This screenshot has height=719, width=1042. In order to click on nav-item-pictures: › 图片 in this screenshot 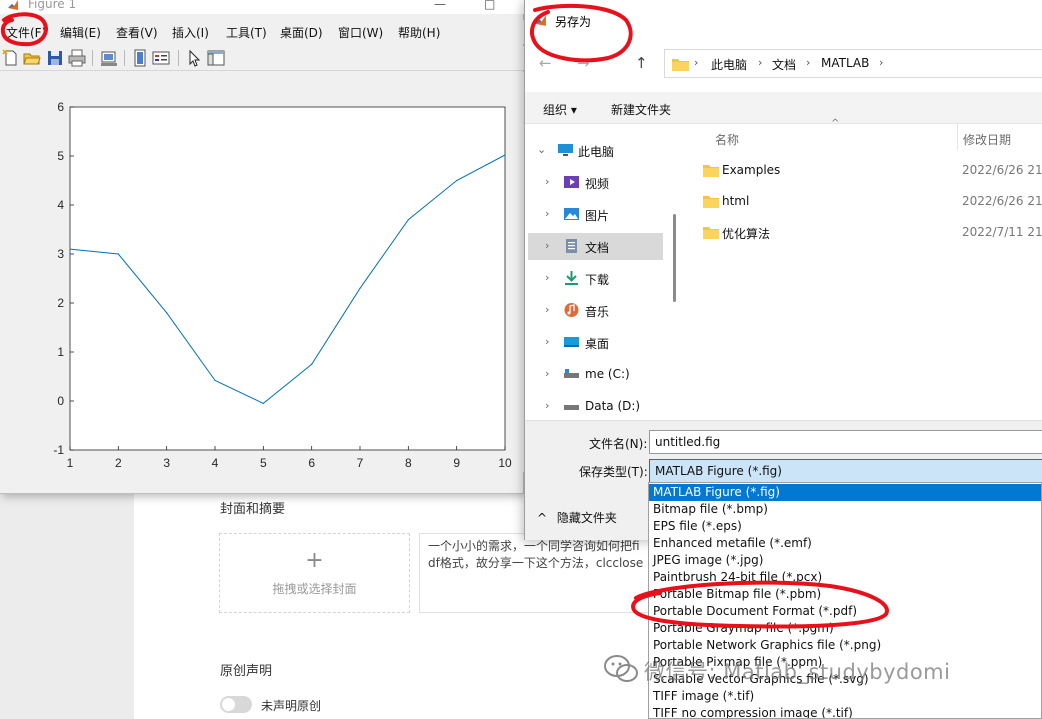, I will do `click(595, 214)`.